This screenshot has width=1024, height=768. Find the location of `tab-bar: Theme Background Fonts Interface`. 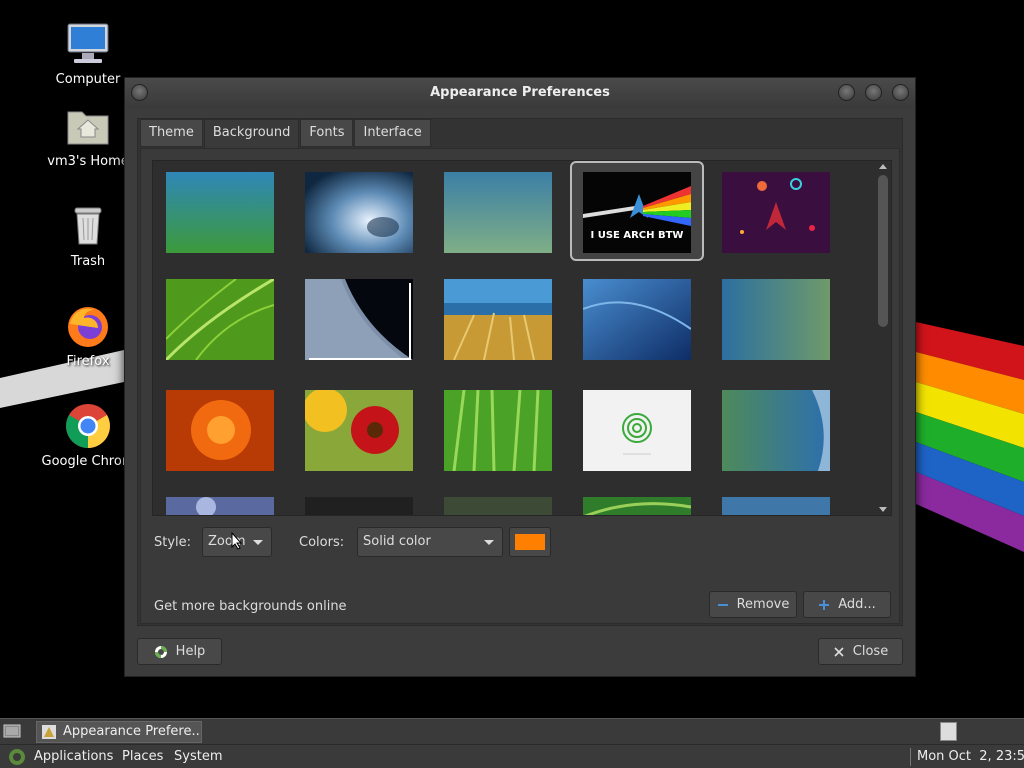

tab-bar: Theme Background Fonts Interface is located at coordinates (286, 134).